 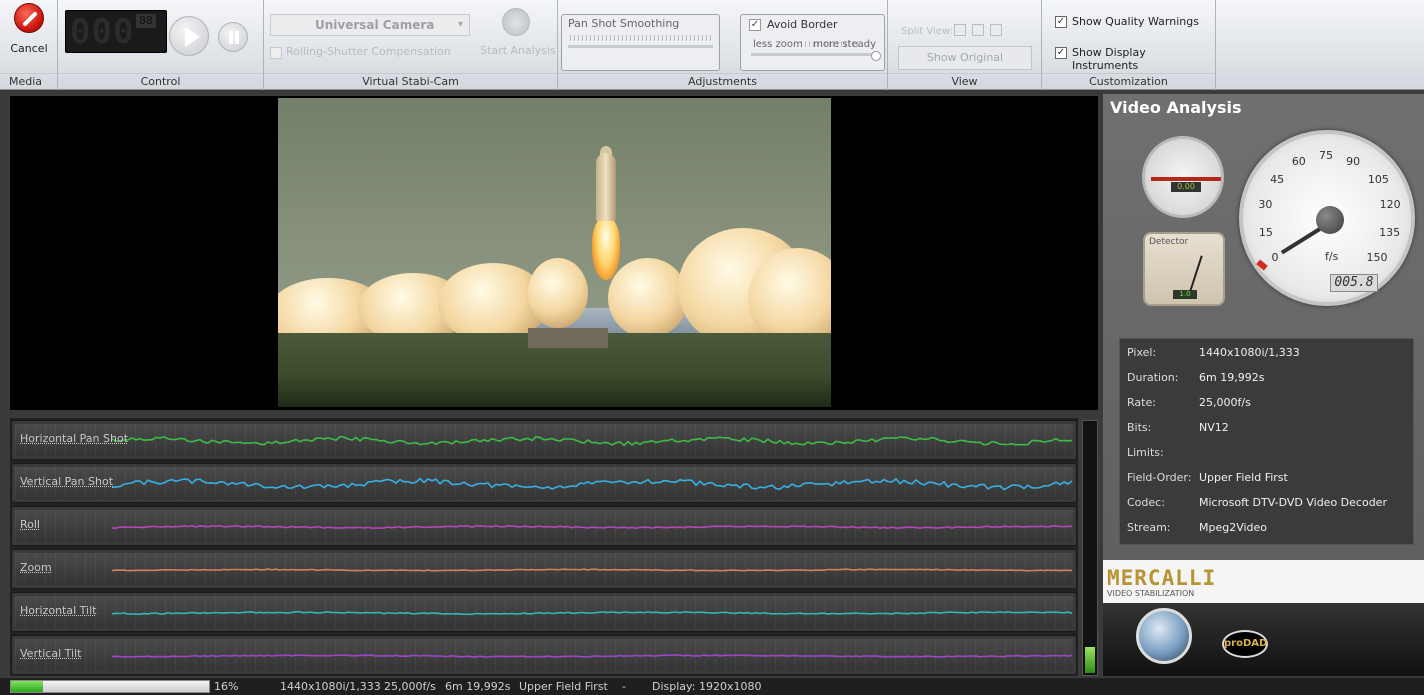 I want to click on info-row: Bits: NV12, so click(x=1267, y=428).